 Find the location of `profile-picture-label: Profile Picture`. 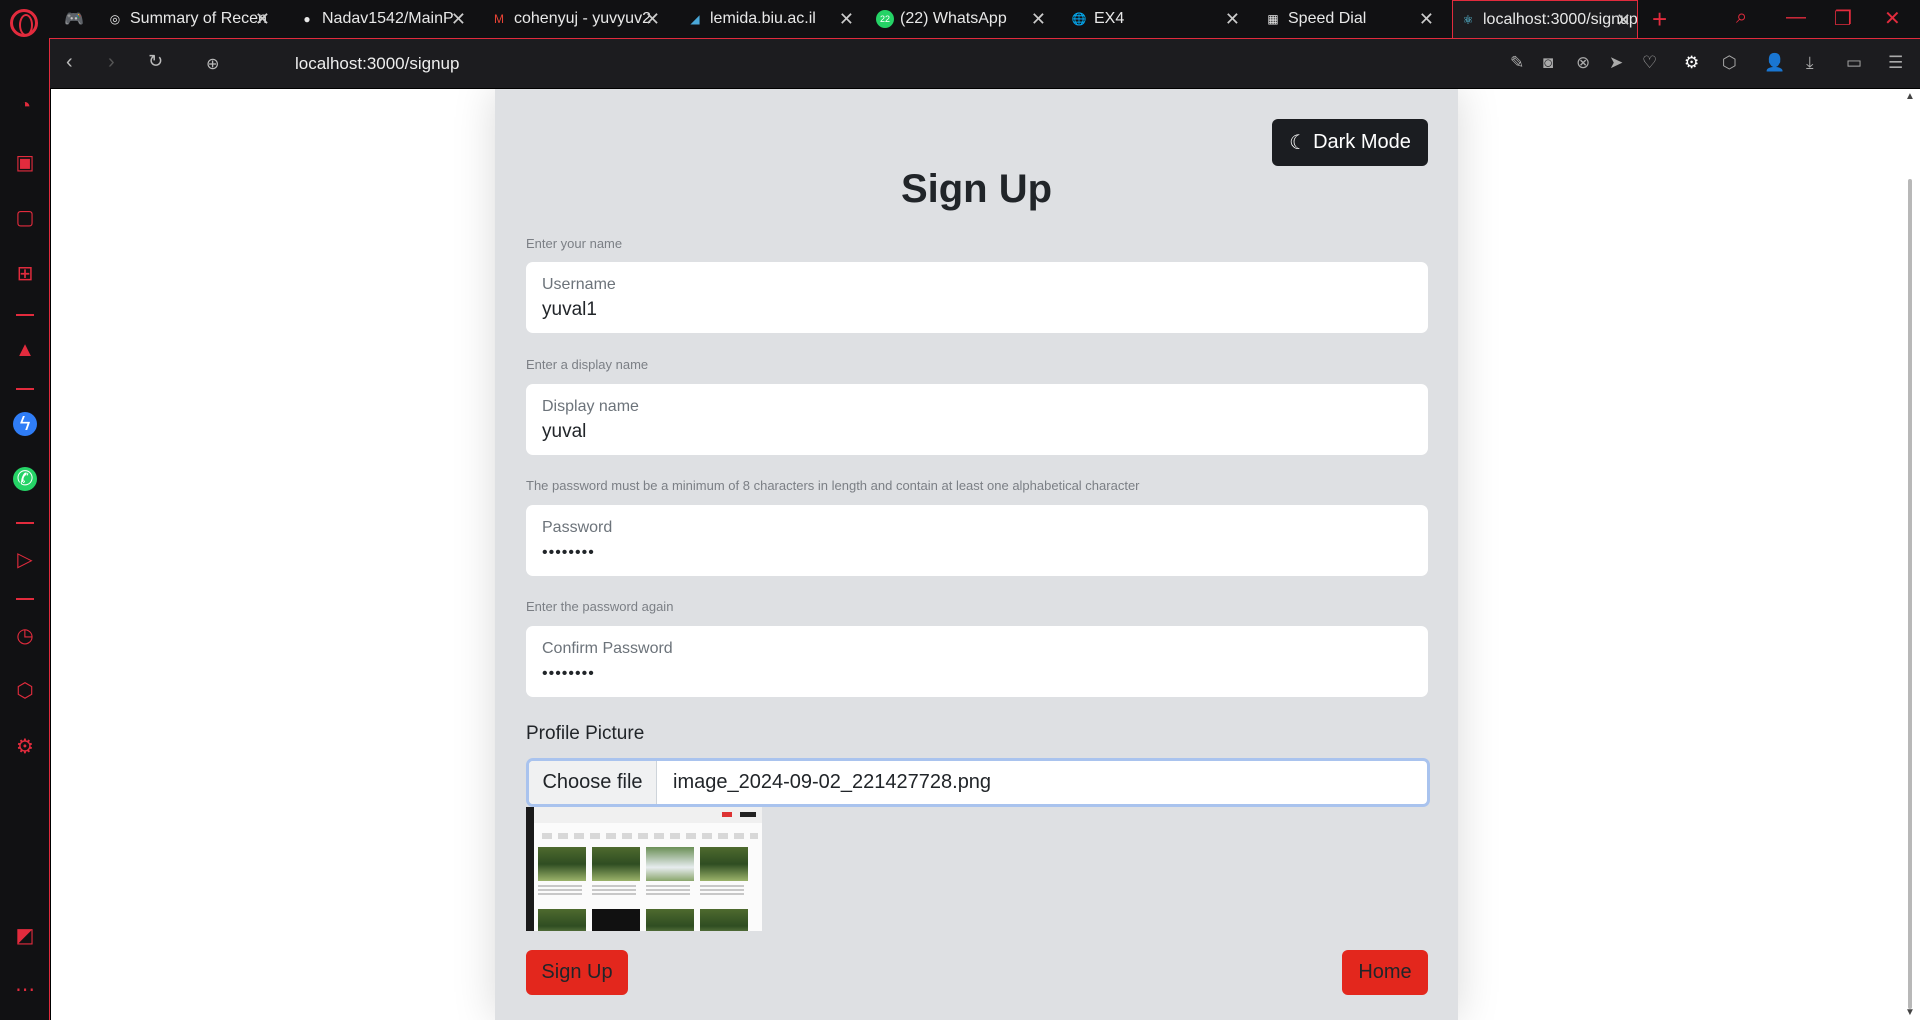

profile-picture-label: Profile Picture is located at coordinates (585, 733).